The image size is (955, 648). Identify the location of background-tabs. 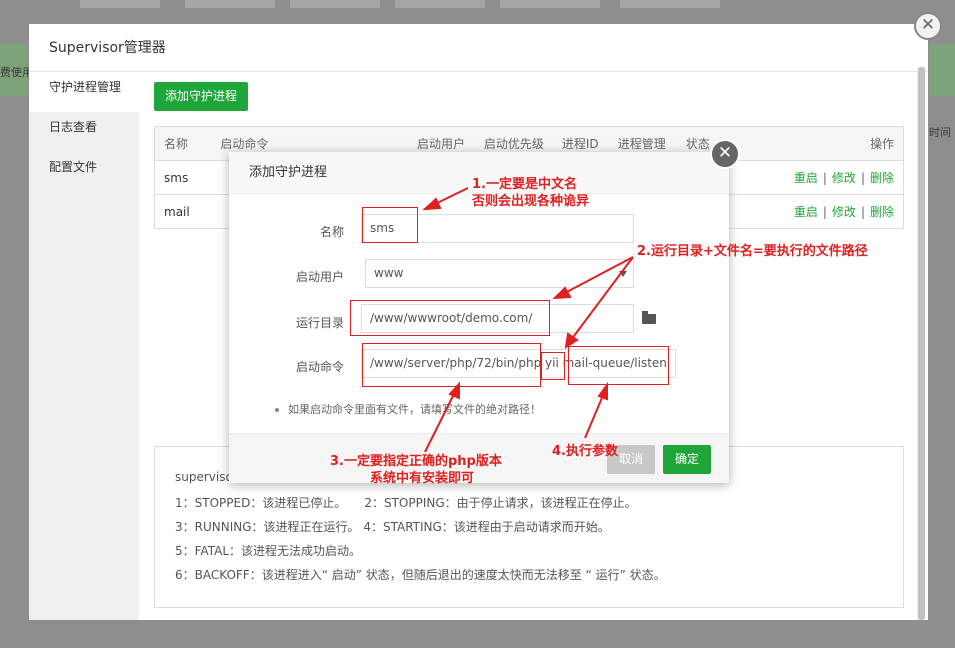
(477, 4).